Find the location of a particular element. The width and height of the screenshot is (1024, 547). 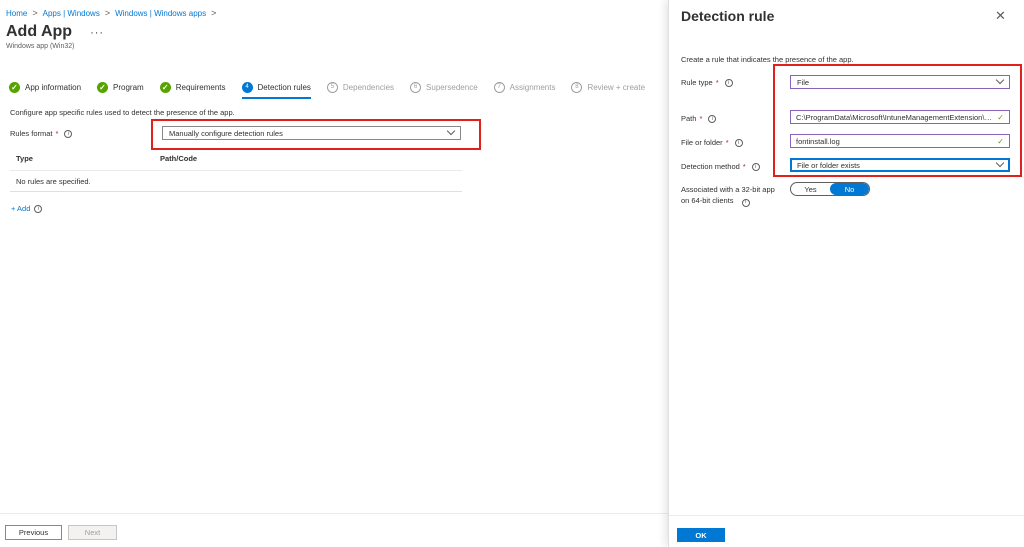

rule-type-label: Rule type * i is located at coordinates (707, 82).